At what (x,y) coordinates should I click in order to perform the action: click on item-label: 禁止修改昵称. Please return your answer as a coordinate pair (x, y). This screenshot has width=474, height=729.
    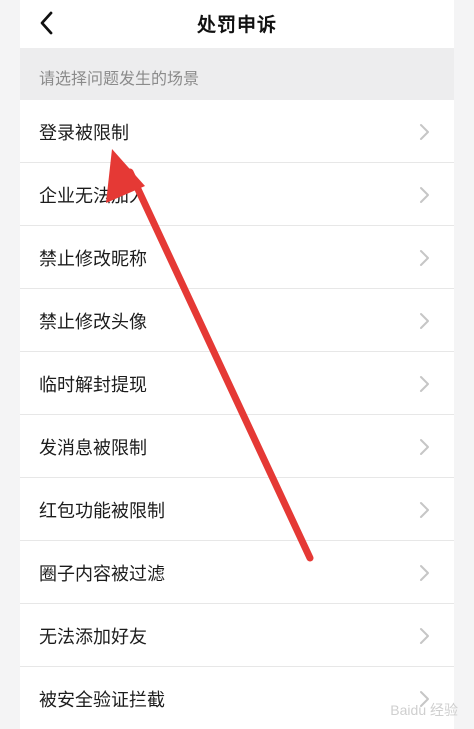
    Looking at the image, I should click on (93, 259).